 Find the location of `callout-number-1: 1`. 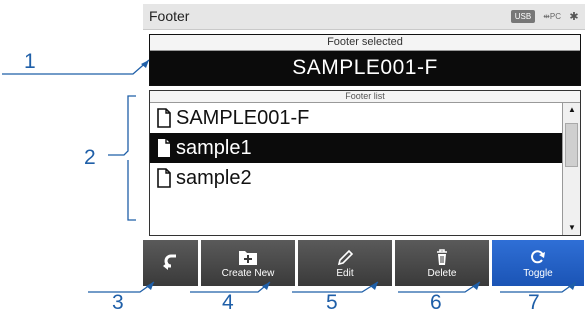

callout-number-1: 1 is located at coordinates (30, 61).